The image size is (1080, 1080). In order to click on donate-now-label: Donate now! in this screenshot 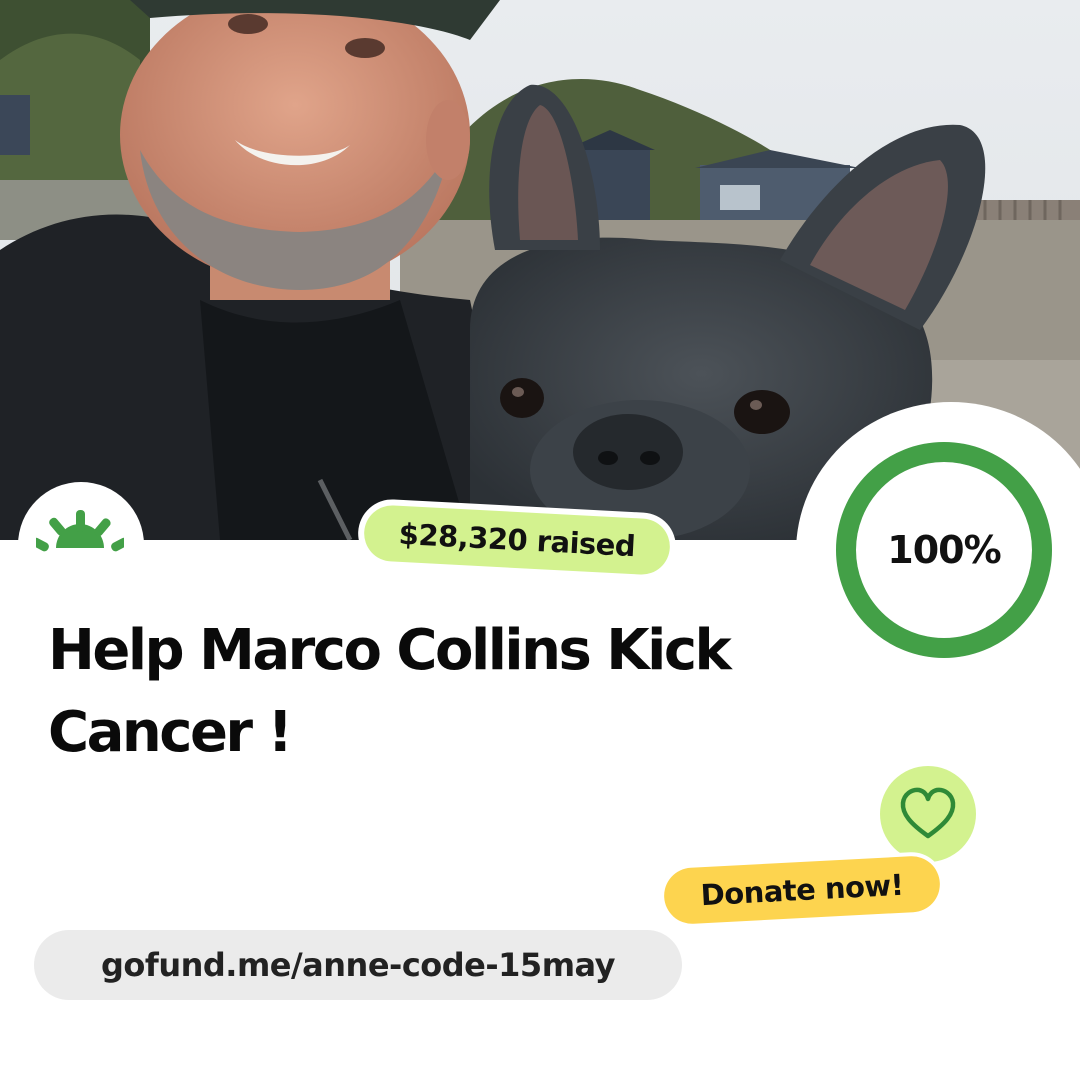, I will do `click(802, 890)`.